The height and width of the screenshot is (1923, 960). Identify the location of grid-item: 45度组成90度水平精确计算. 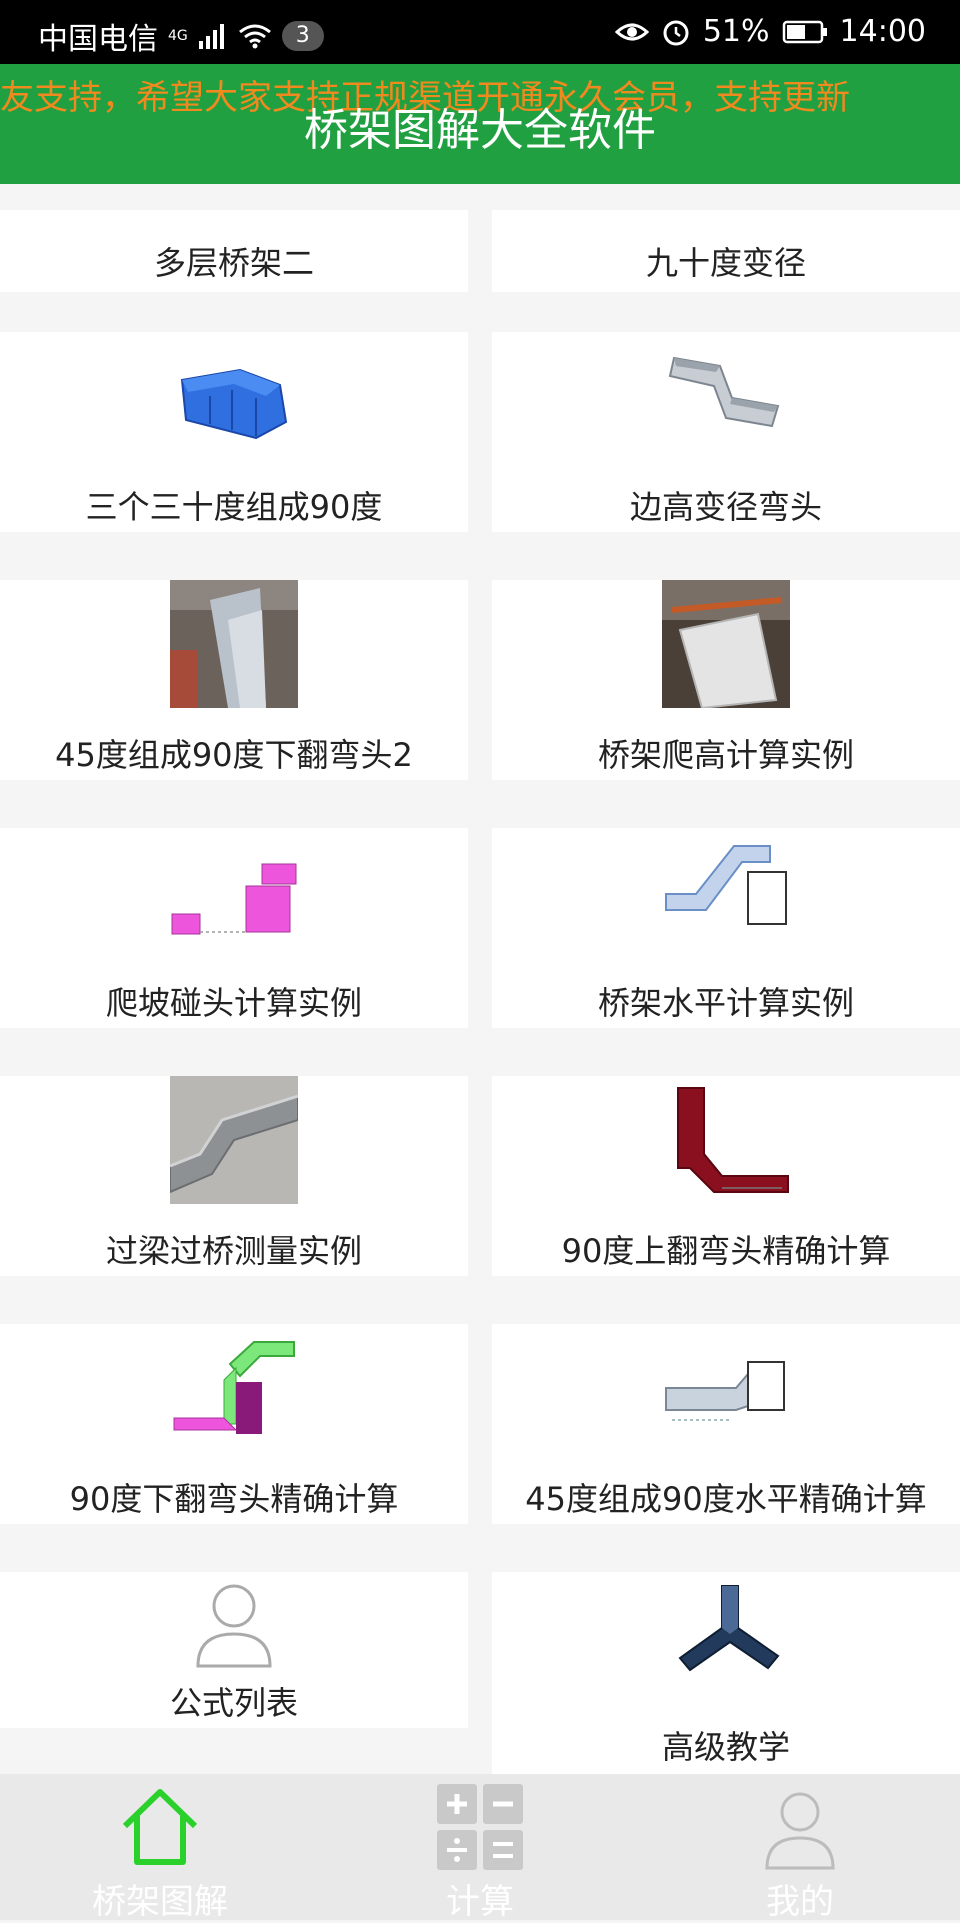
(726, 1424).